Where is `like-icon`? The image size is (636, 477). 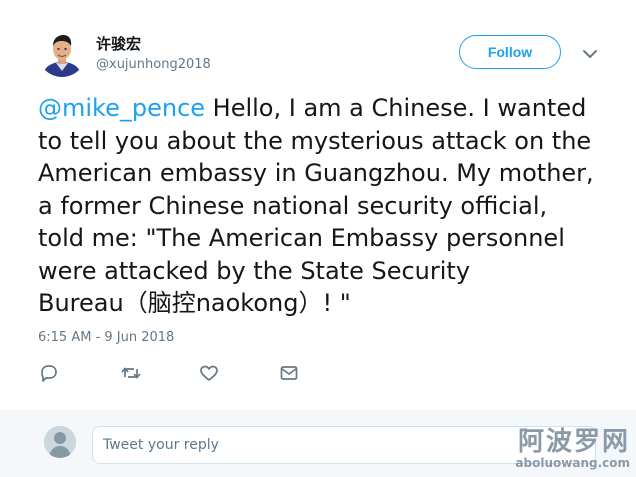 like-icon is located at coordinates (209, 373).